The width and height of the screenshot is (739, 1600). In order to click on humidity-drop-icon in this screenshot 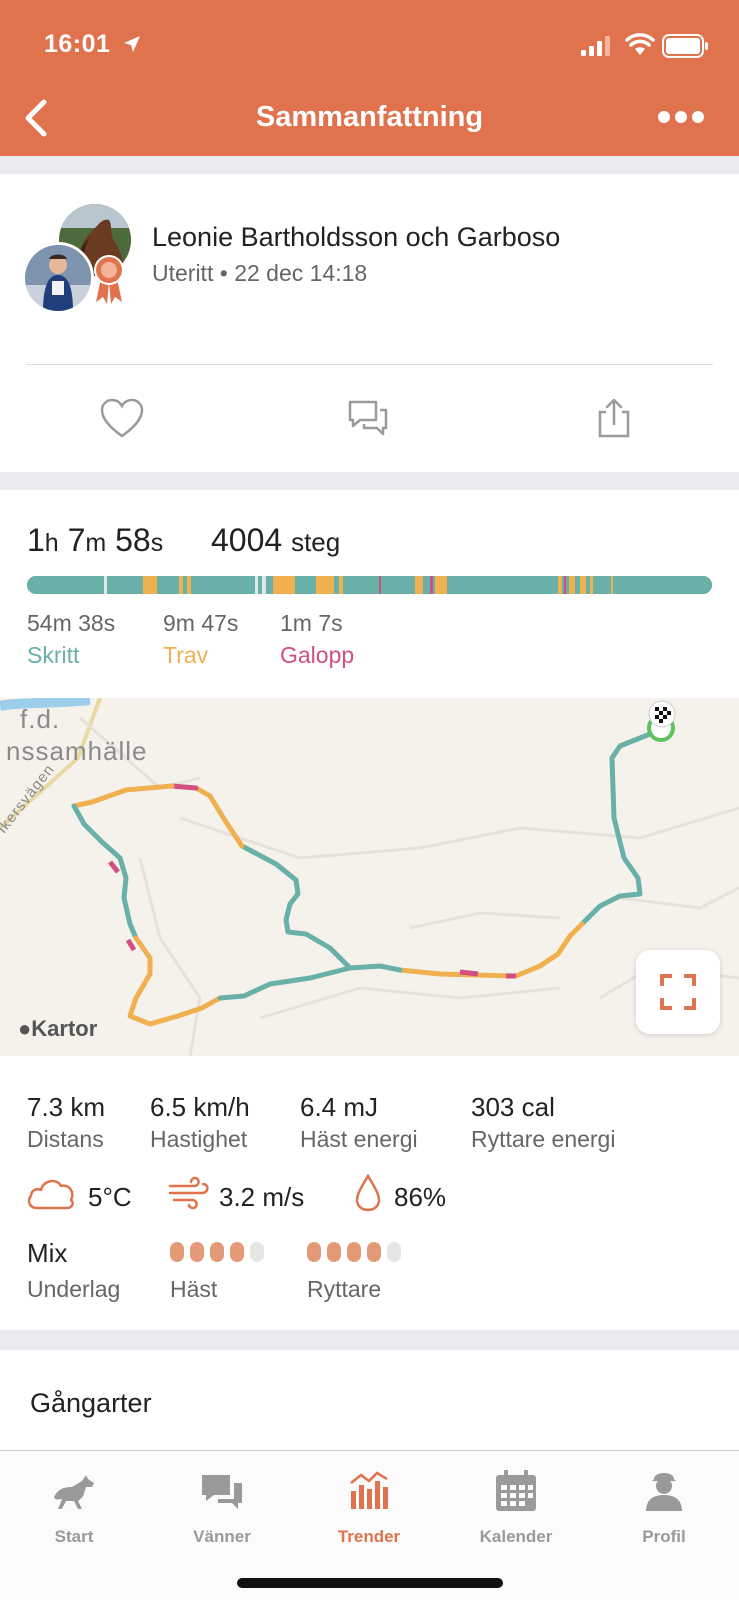, I will do `click(368, 1193)`.